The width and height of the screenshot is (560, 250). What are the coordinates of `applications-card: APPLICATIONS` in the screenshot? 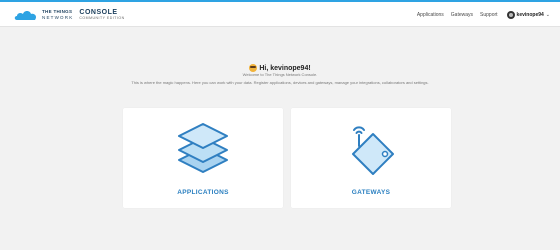 It's located at (203, 158).